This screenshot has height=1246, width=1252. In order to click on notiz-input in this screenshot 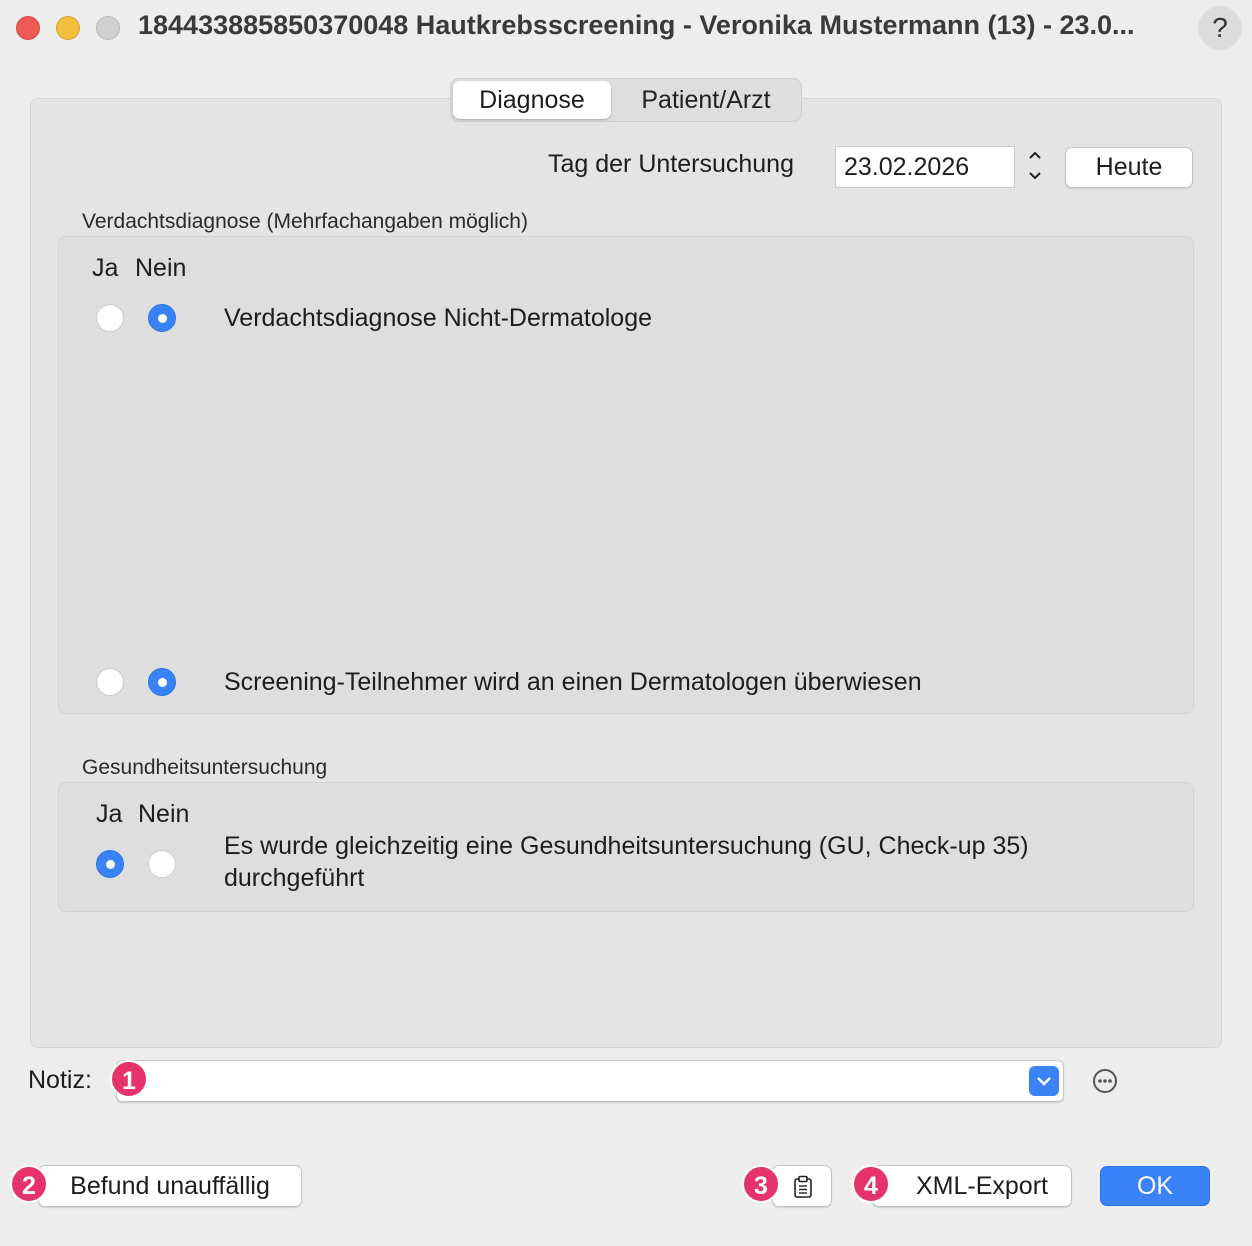, I will do `click(590, 1081)`.